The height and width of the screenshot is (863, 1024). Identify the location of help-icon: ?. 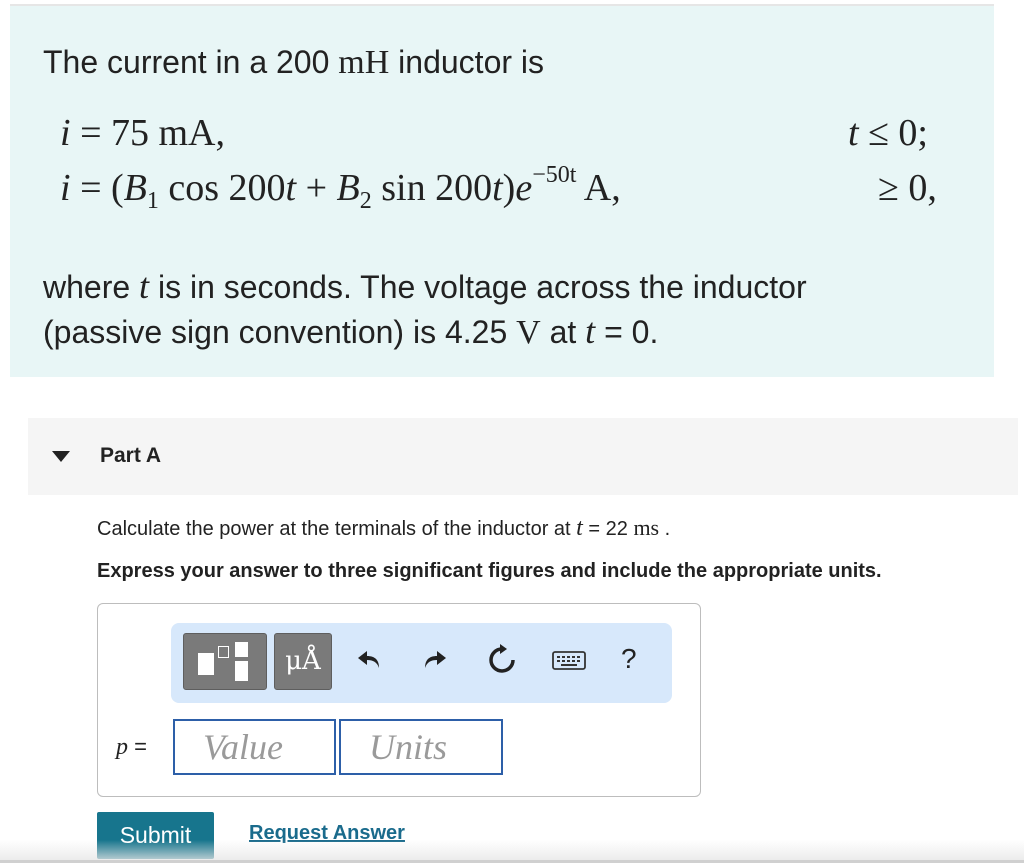
(629, 659).